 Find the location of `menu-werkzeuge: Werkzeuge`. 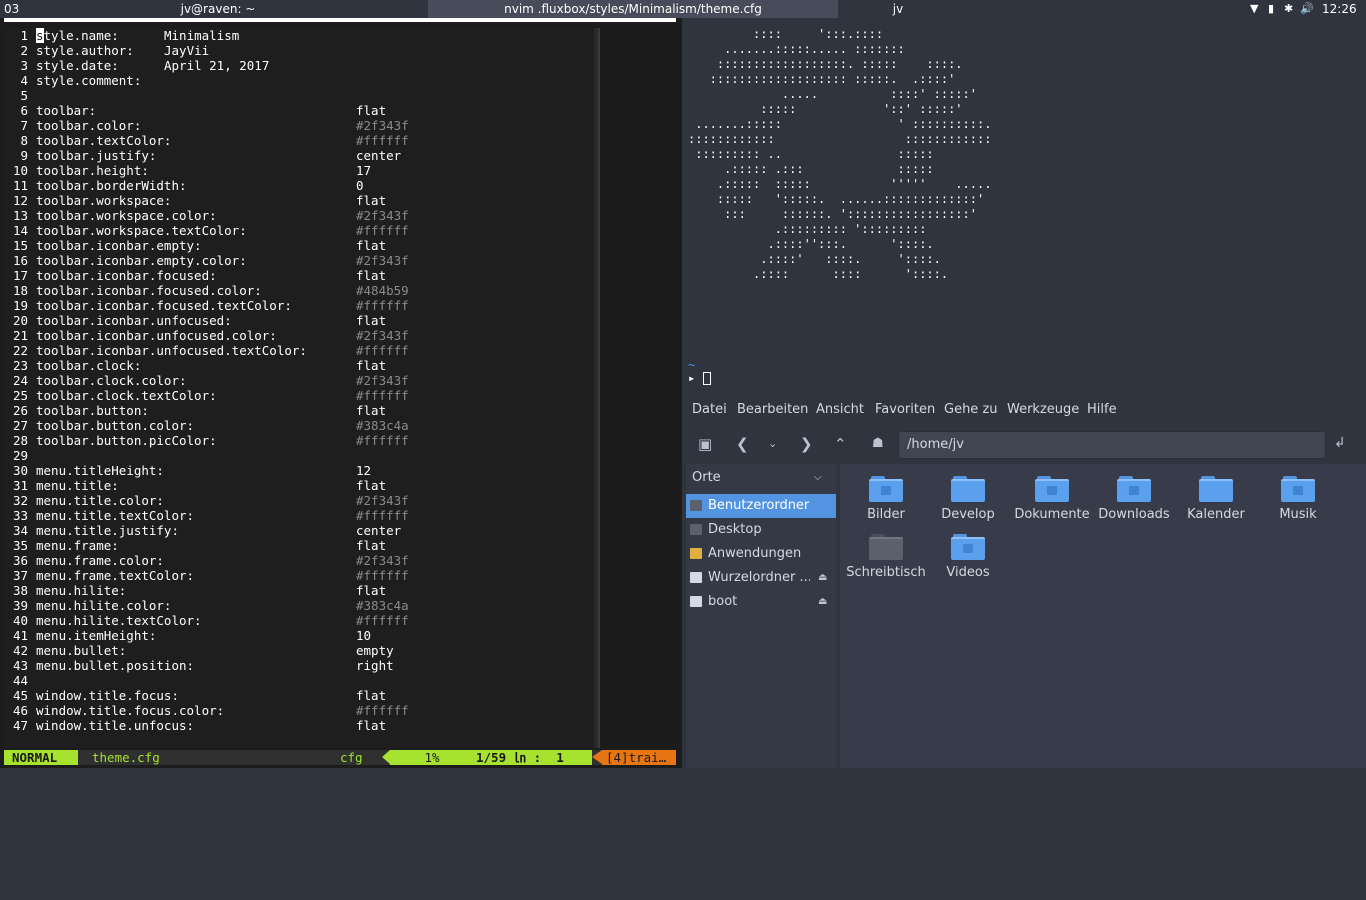

menu-werkzeuge: Werkzeuge is located at coordinates (1043, 410).